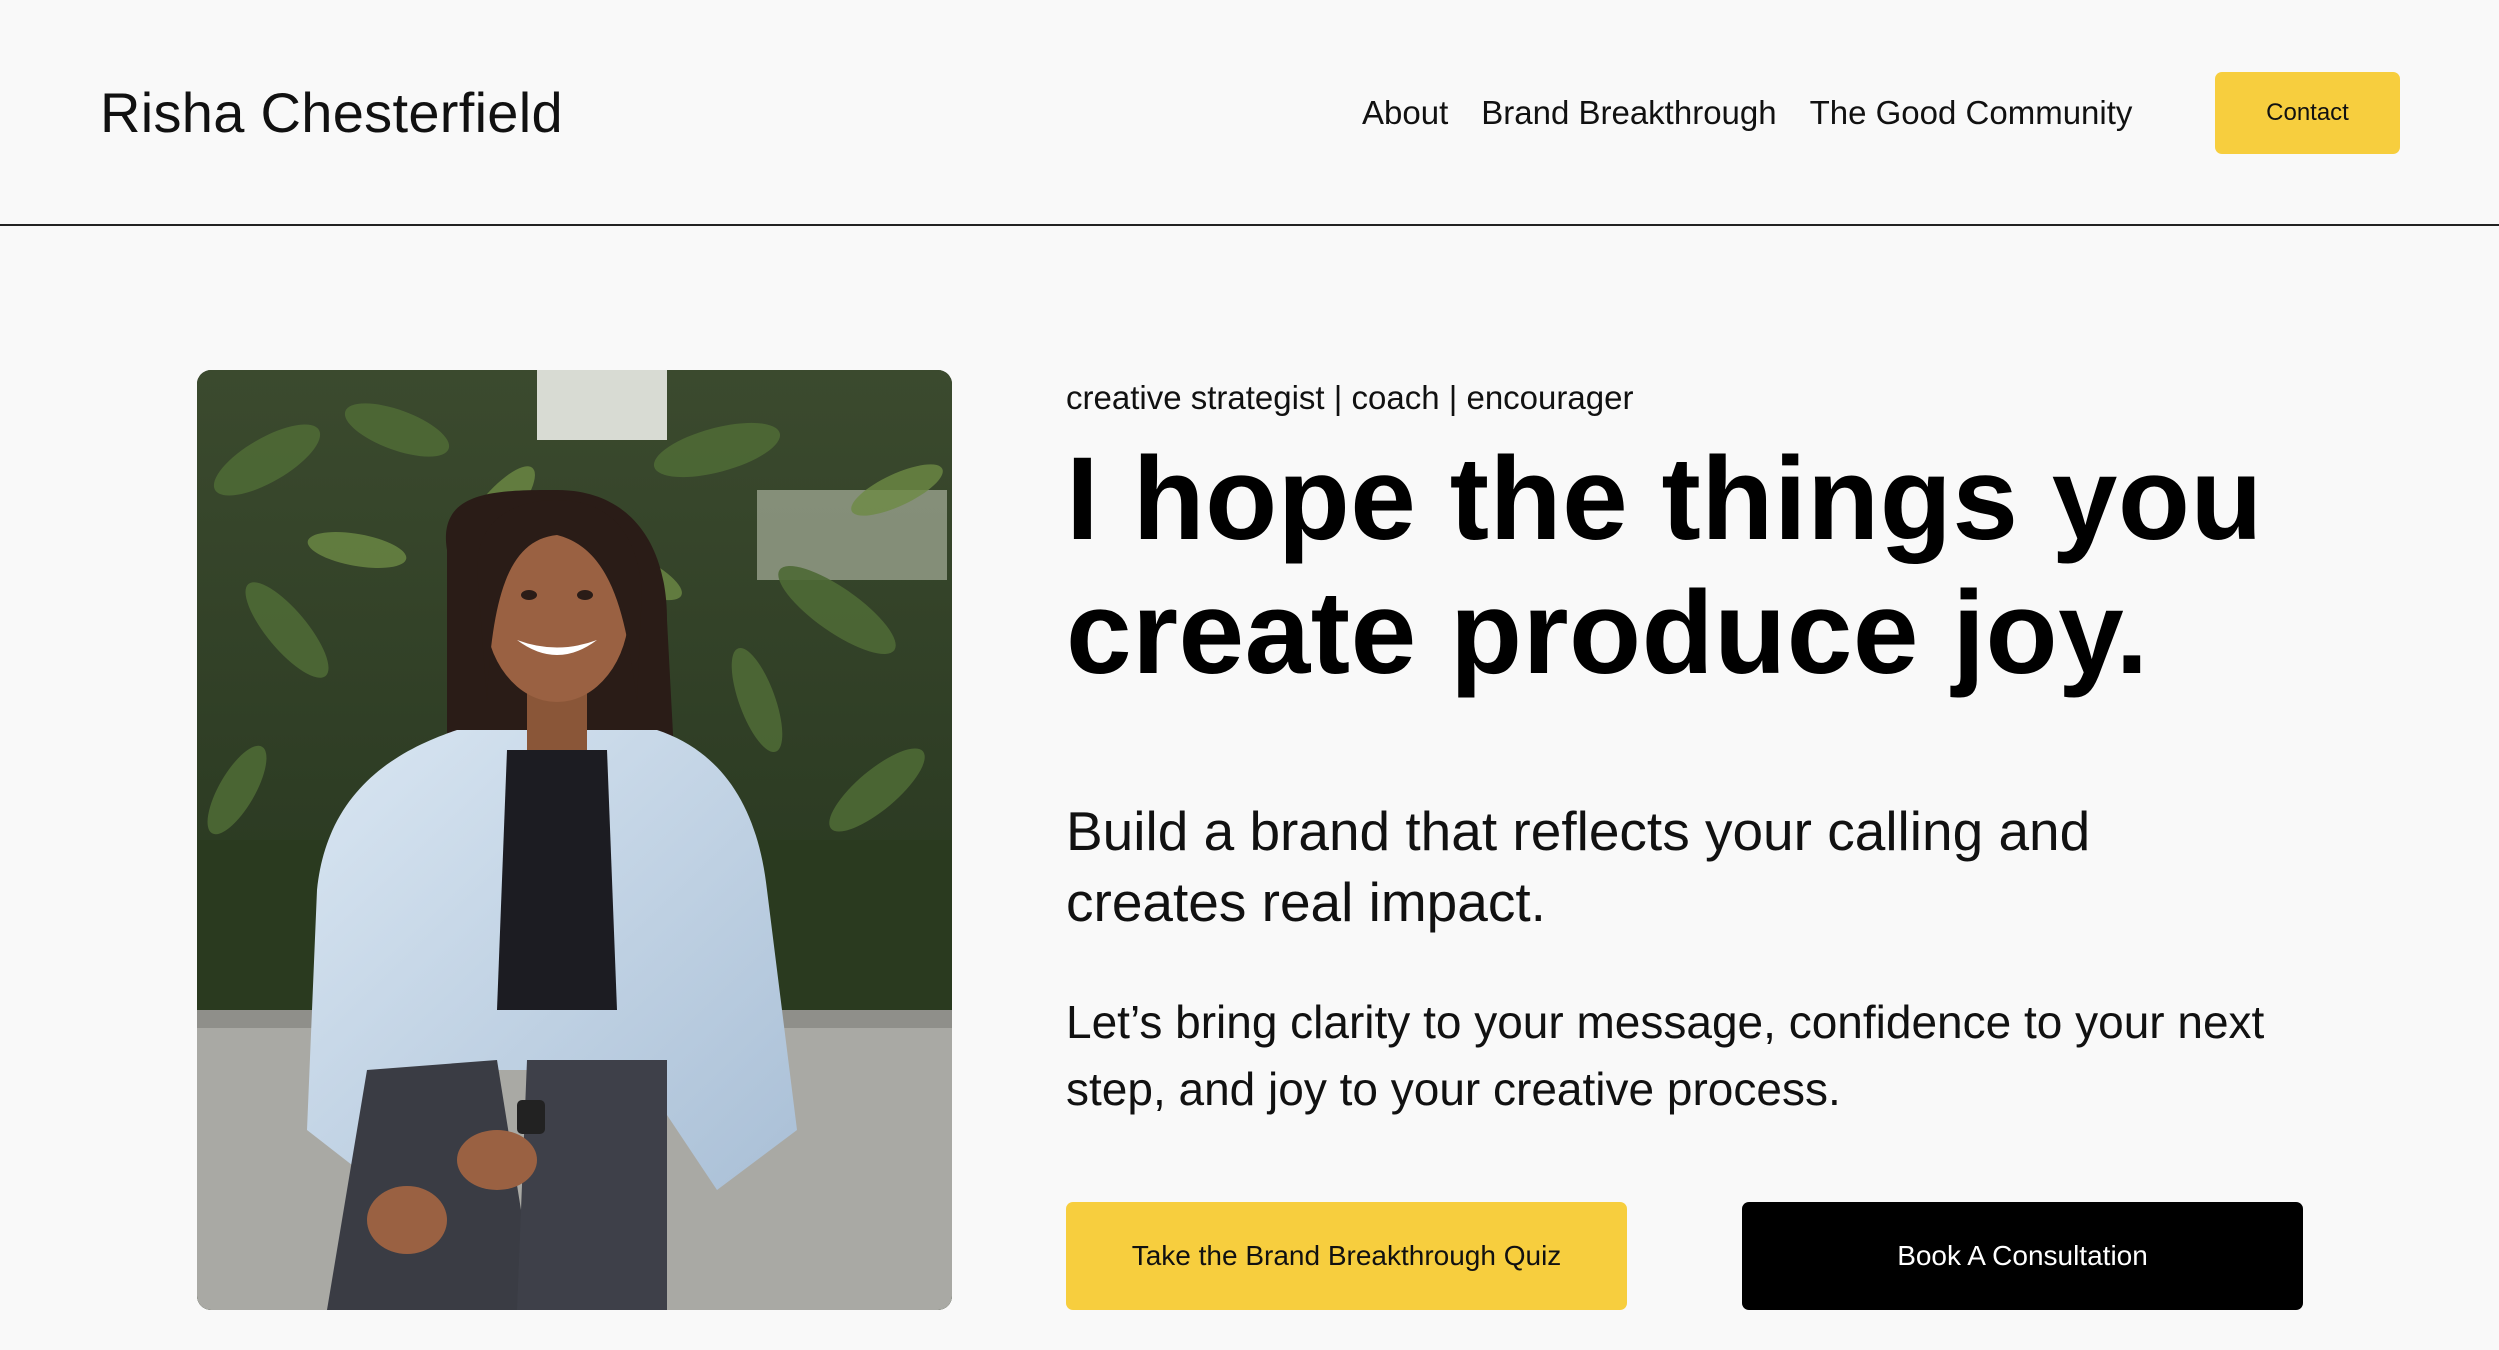 This screenshot has height=1350, width=2499. What do you see at coordinates (1346, 1256) in the screenshot?
I see `brand-quiz-button: Take the Brand Breakthrough Quiz` at bounding box center [1346, 1256].